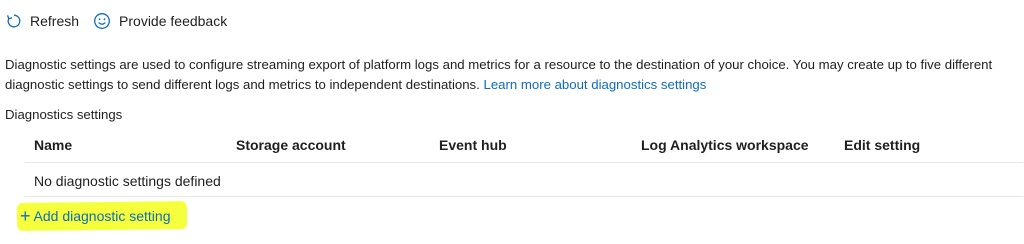 The width and height of the screenshot is (1024, 244). I want to click on smiley-icon, so click(102, 21).